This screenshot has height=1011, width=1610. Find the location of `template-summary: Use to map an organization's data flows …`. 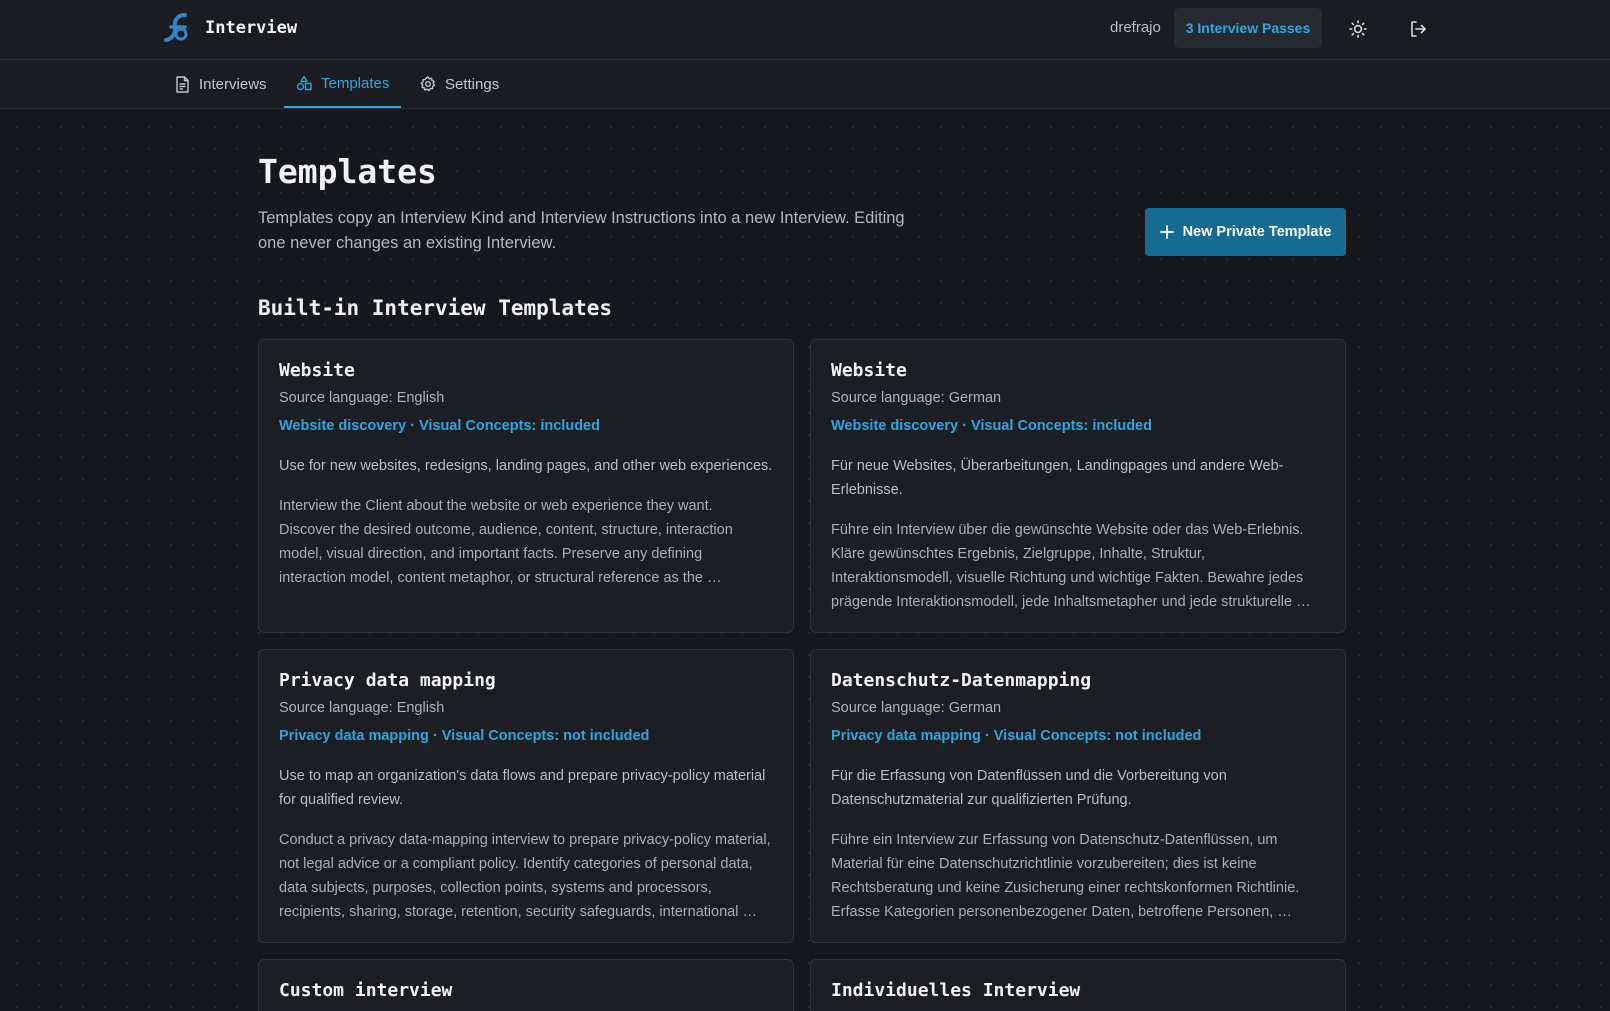

template-summary: Use to map an organization's data flows … is located at coordinates (522, 788).